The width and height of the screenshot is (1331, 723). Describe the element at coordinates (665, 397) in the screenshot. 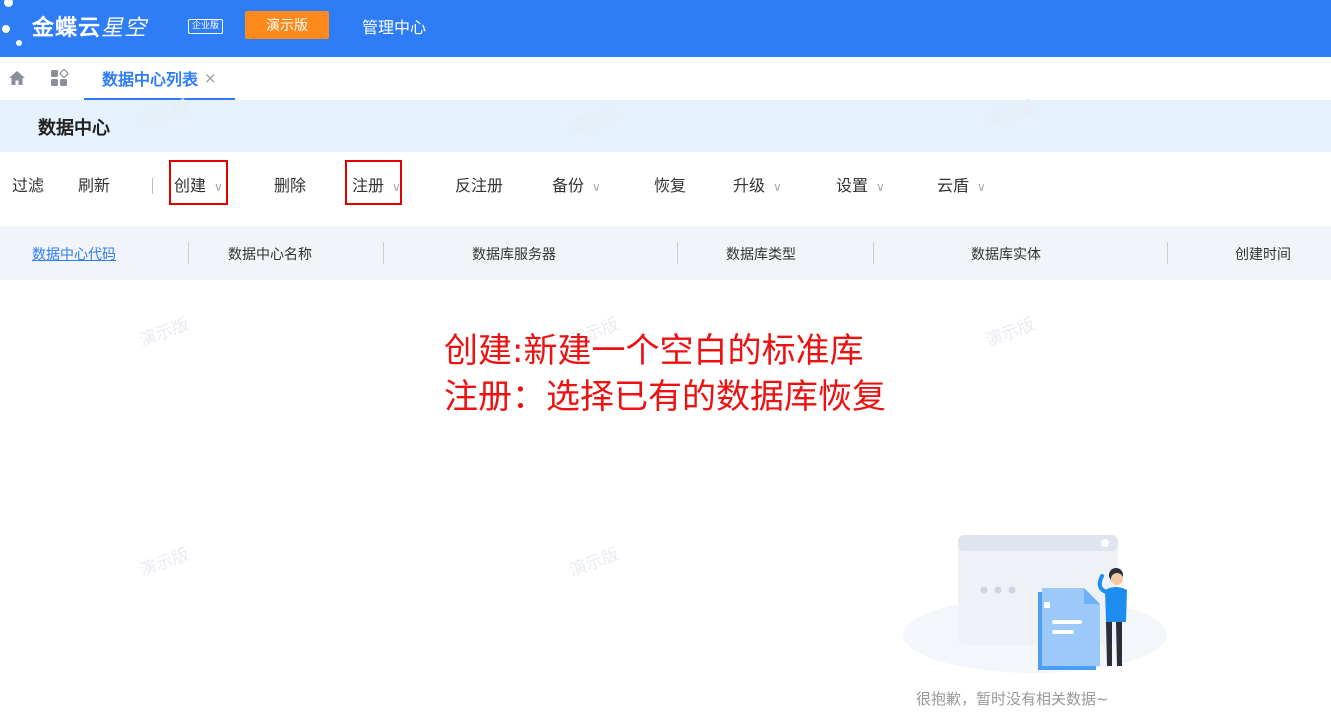

I see `annotation-line-2: 注册：选择已有的数据库恢复` at that location.